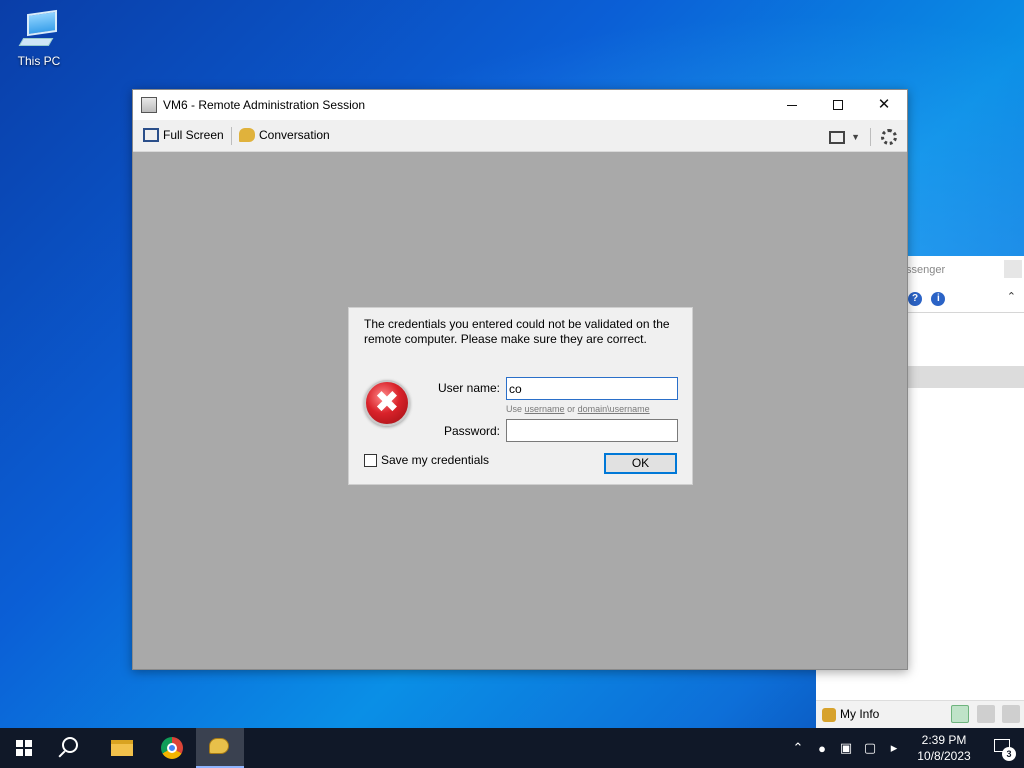  What do you see at coordinates (294, 135) in the screenshot?
I see `conversation-label: Conversation` at bounding box center [294, 135].